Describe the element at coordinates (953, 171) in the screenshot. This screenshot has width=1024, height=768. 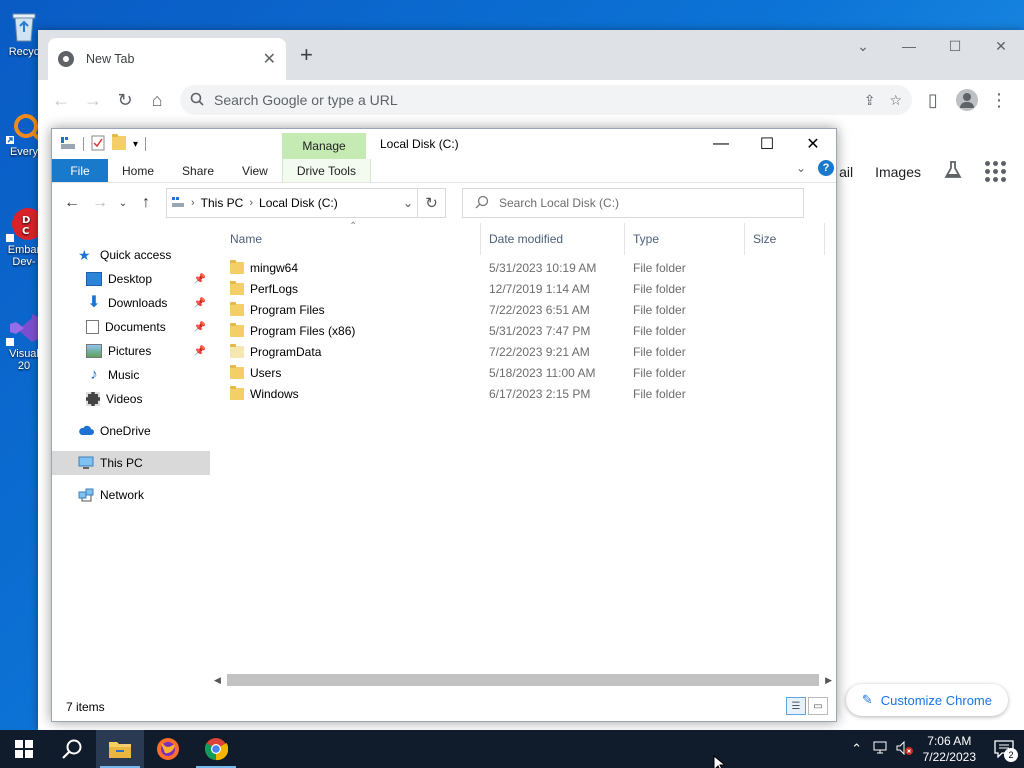
I see `labs-flask-icon` at that location.